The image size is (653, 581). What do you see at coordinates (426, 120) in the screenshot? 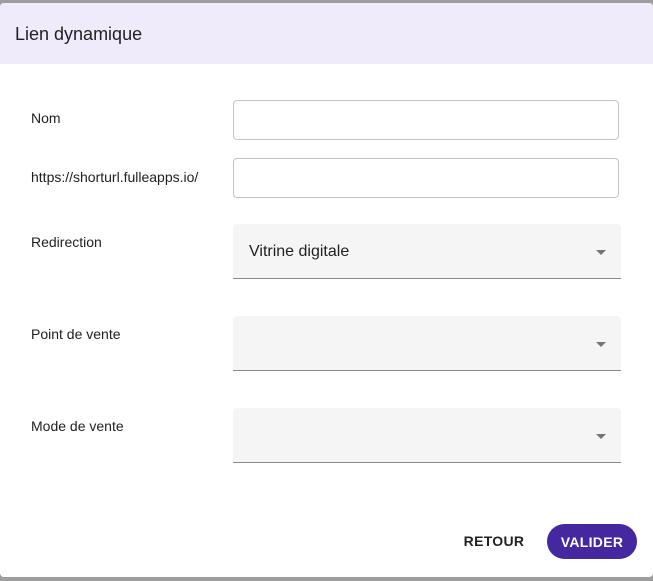
I see `nom-input` at bounding box center [426, 120].